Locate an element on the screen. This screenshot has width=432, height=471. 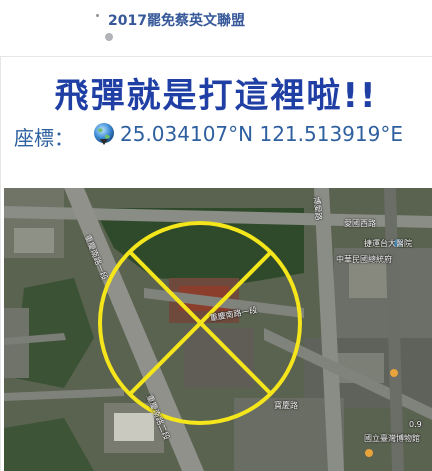
map-label-small-road: 寶慶路 is located at coordinates (286, 405).